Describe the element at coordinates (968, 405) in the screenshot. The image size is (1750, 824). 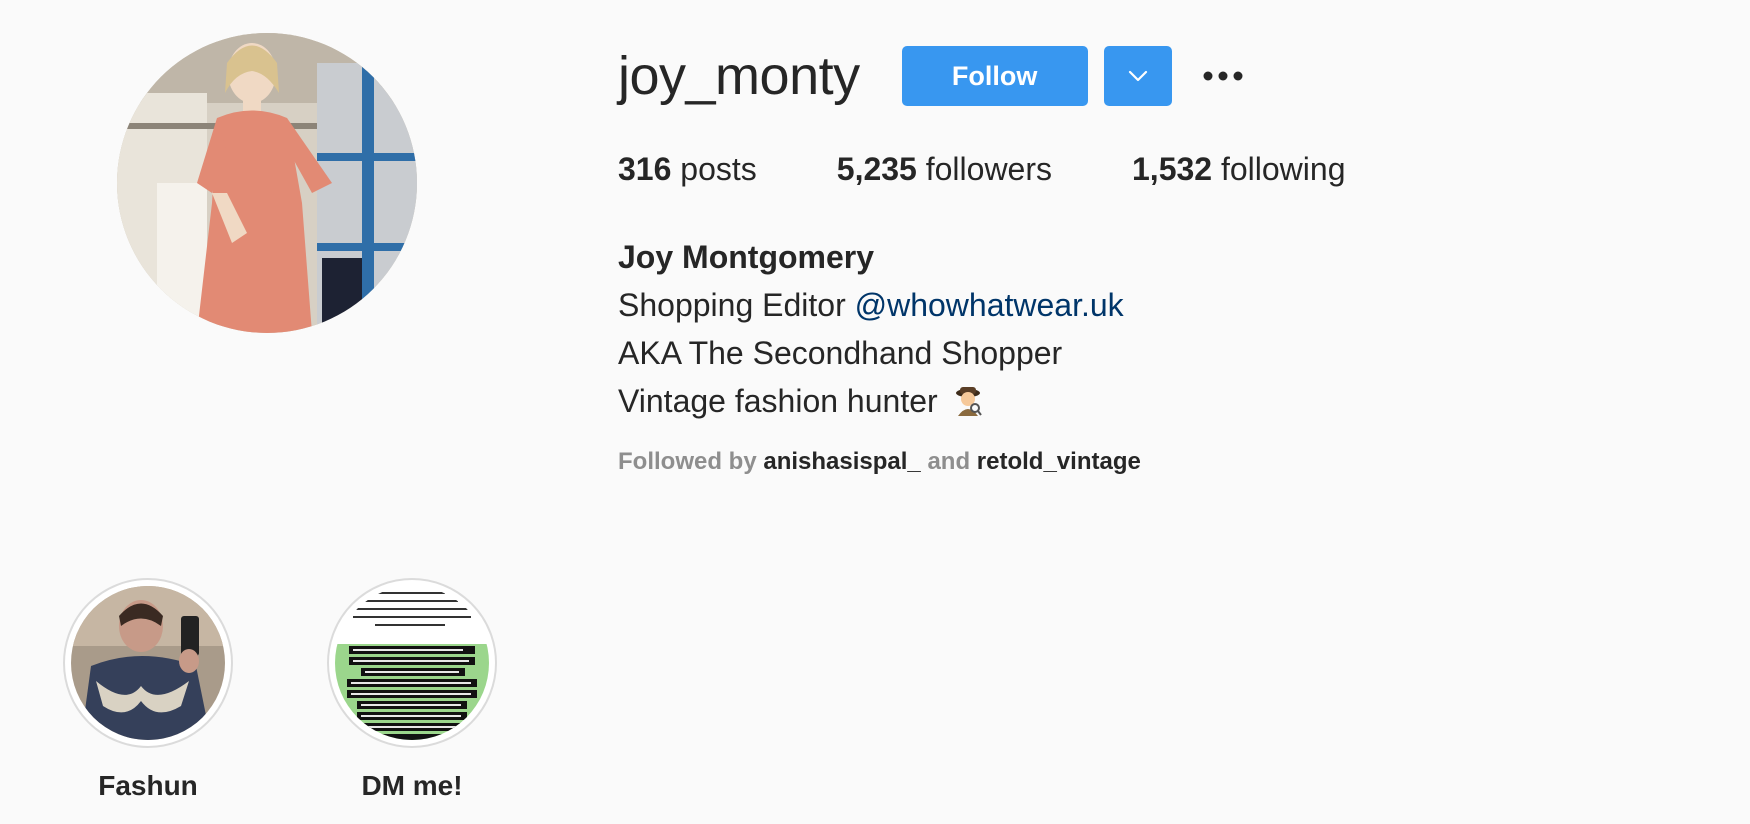
I see `detective-emoji-icon` at that location.